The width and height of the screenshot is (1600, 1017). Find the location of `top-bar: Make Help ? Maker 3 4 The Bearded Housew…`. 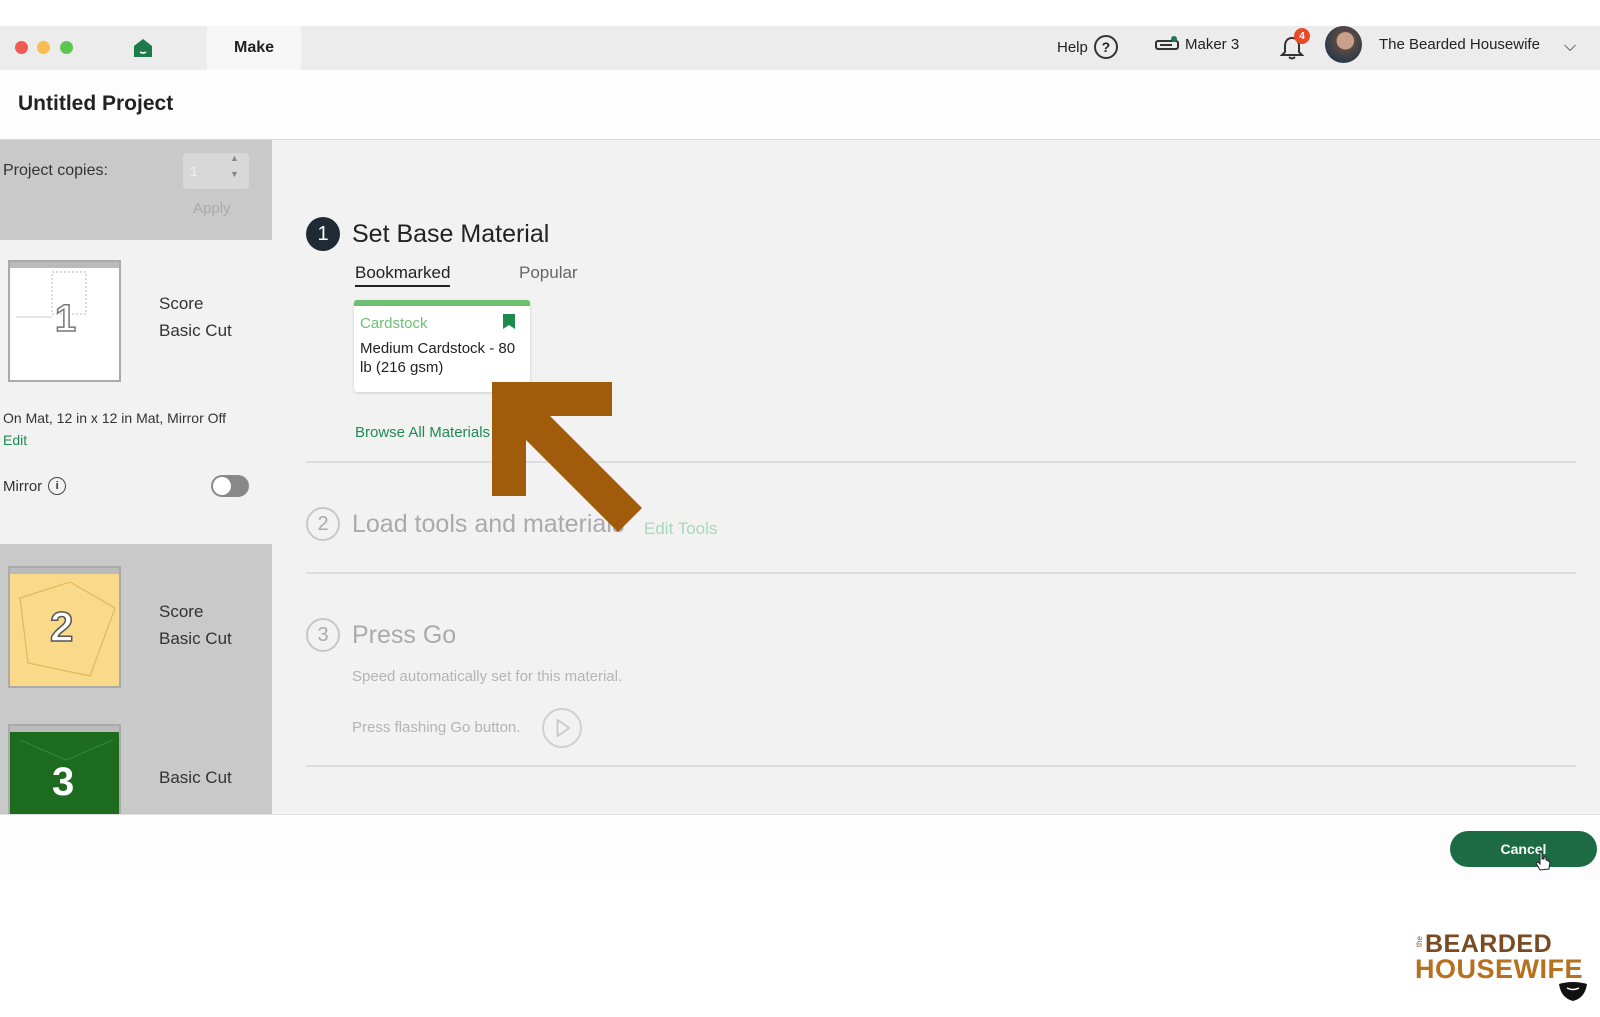

top-bar: Make Help ? Maker 3 4 The Bearded Housew… is located at coordinates (800, 48).